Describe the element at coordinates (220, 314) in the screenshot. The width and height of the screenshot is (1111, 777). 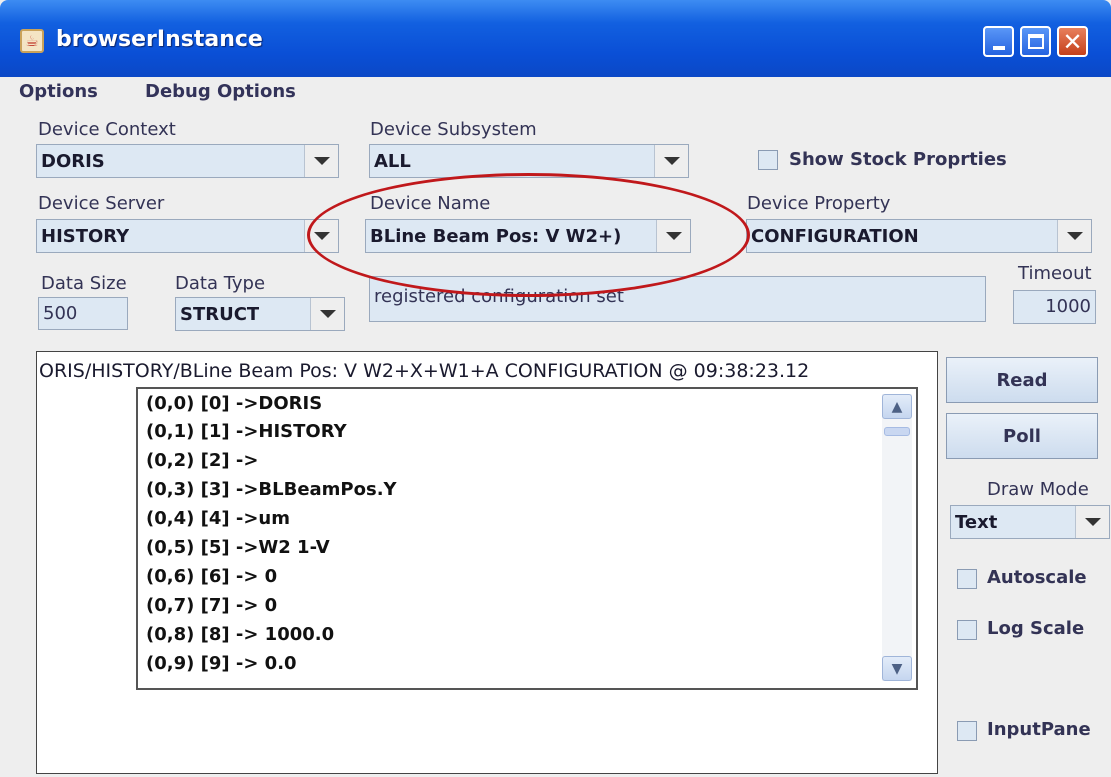
I see `data-type-value: STRUCT` at that location.